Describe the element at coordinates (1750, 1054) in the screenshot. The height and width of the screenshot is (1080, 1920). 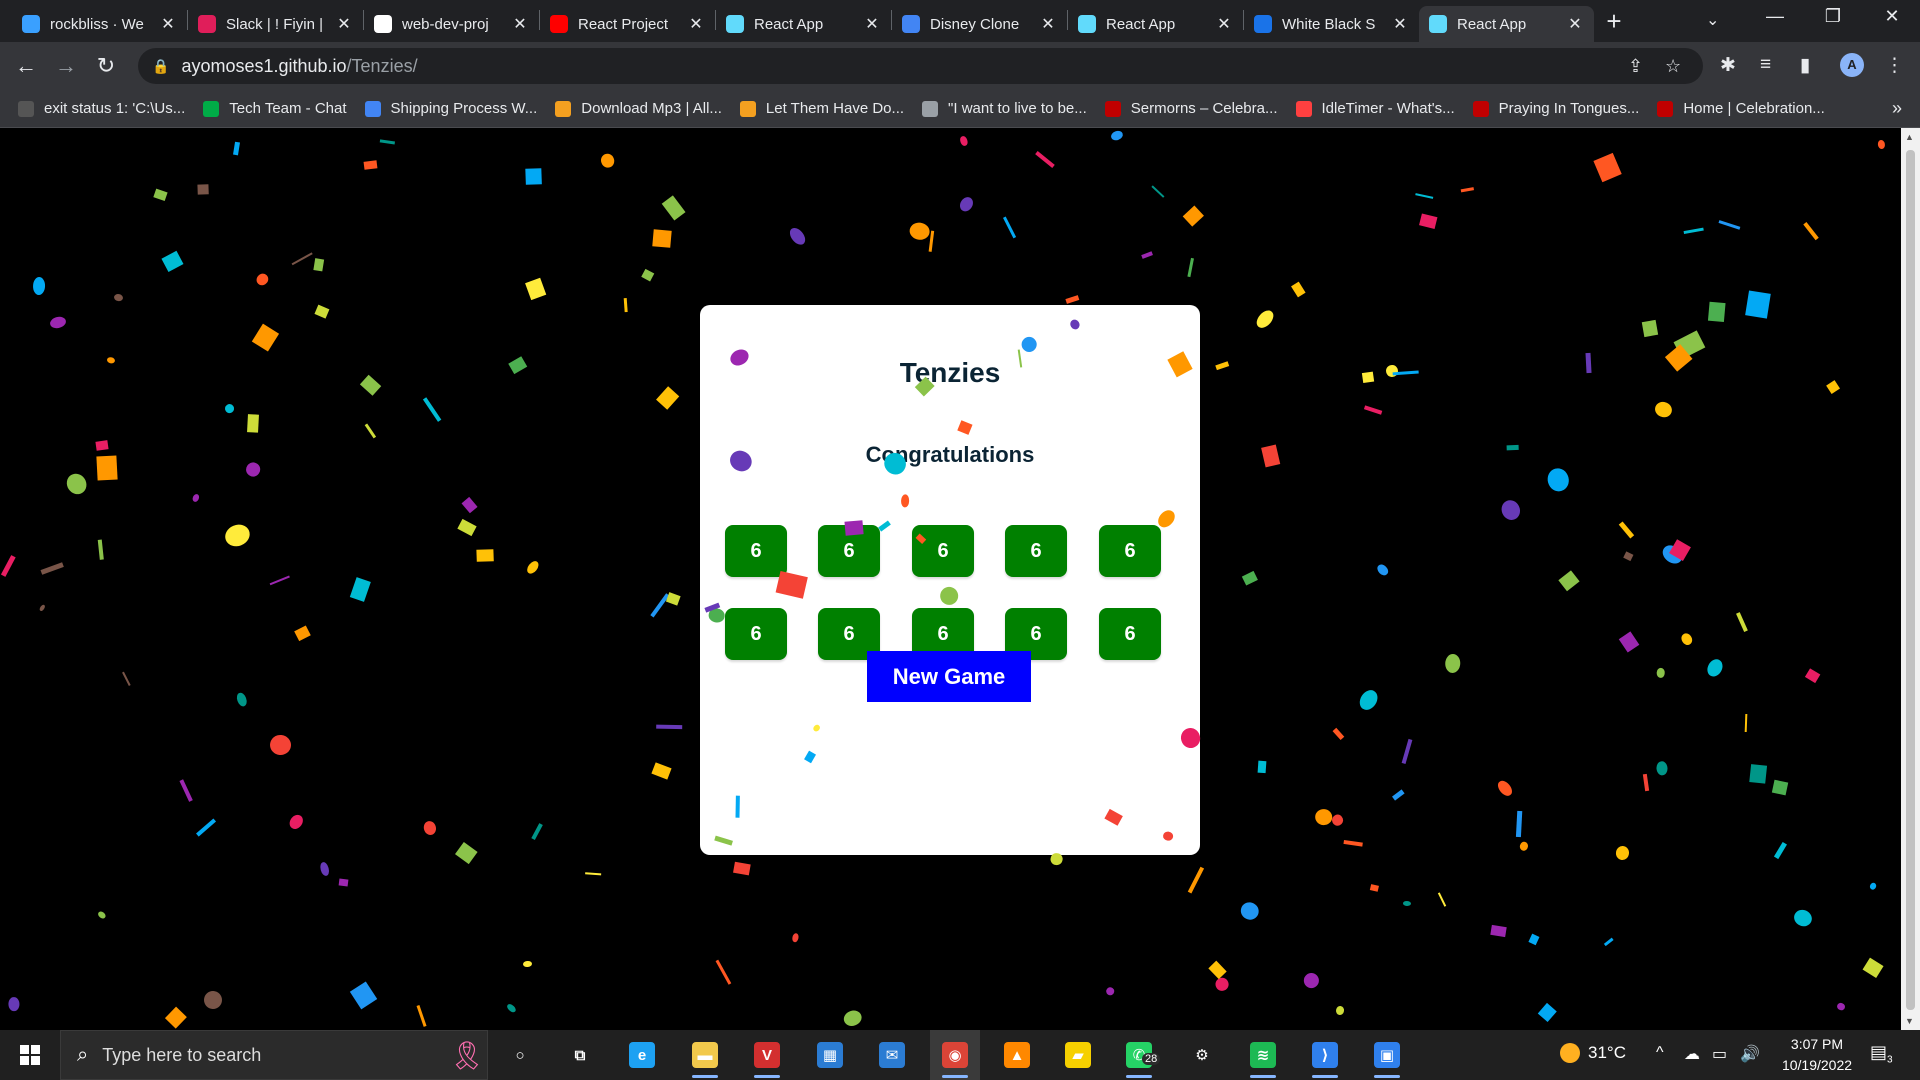
I see `volume-icon: 🔊` at that location.